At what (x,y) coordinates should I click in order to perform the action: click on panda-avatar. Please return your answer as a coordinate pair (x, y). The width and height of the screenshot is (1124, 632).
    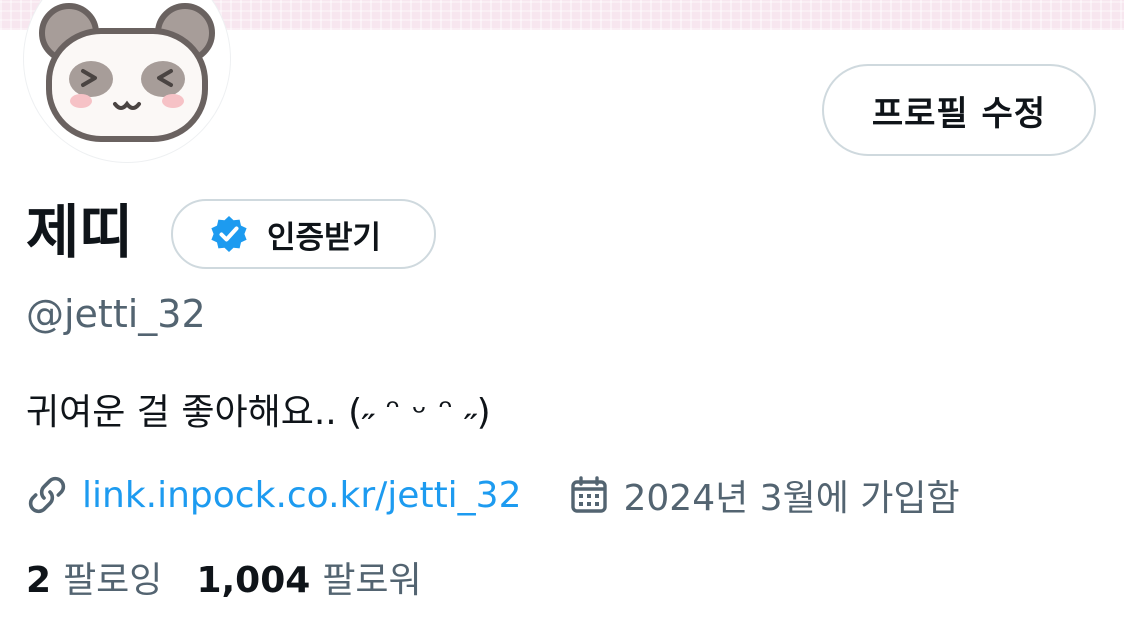
    Looking at the image, I should click on (127, 72).